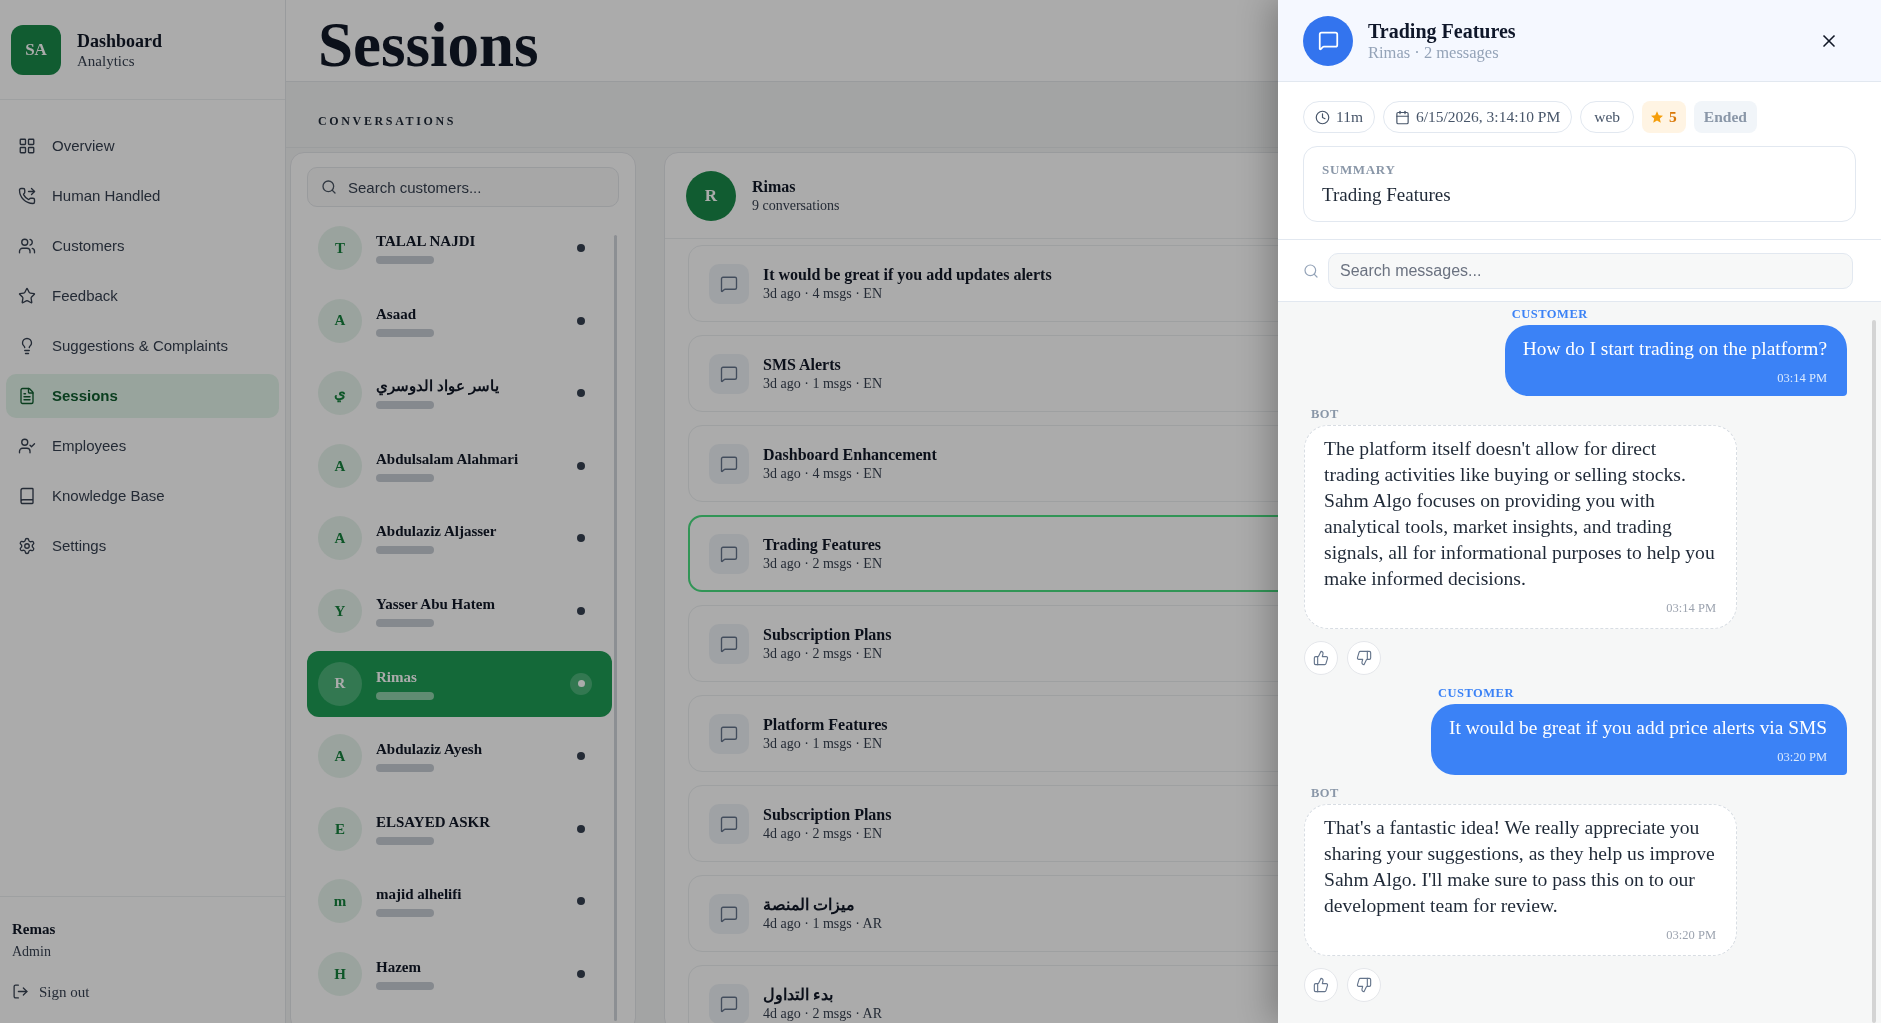  What do you see at coordinates (459, 973) in the screenshot?
I see `customer-row: H Hazem` at bounding box center [459, 973].